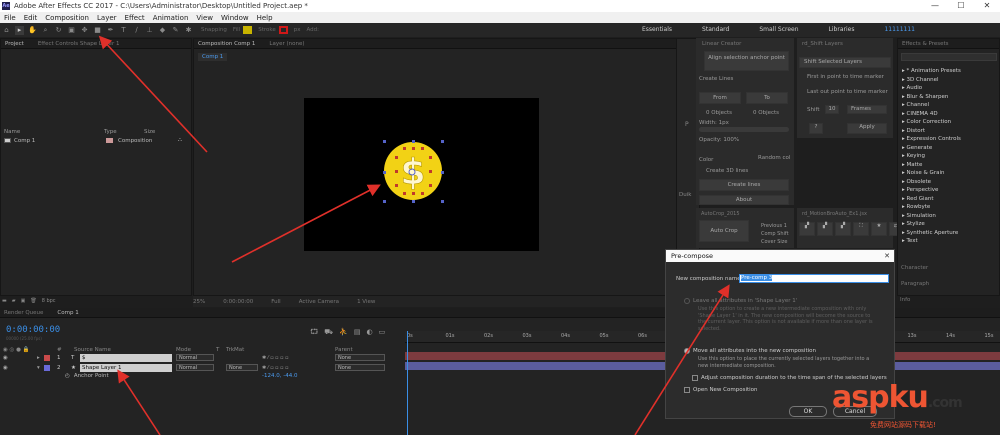 Image resolution: width=1000 pixels, height=435 pixels. I want to click on watermark-subtitle: 免费网站源码下载站!, so click(903, 425).